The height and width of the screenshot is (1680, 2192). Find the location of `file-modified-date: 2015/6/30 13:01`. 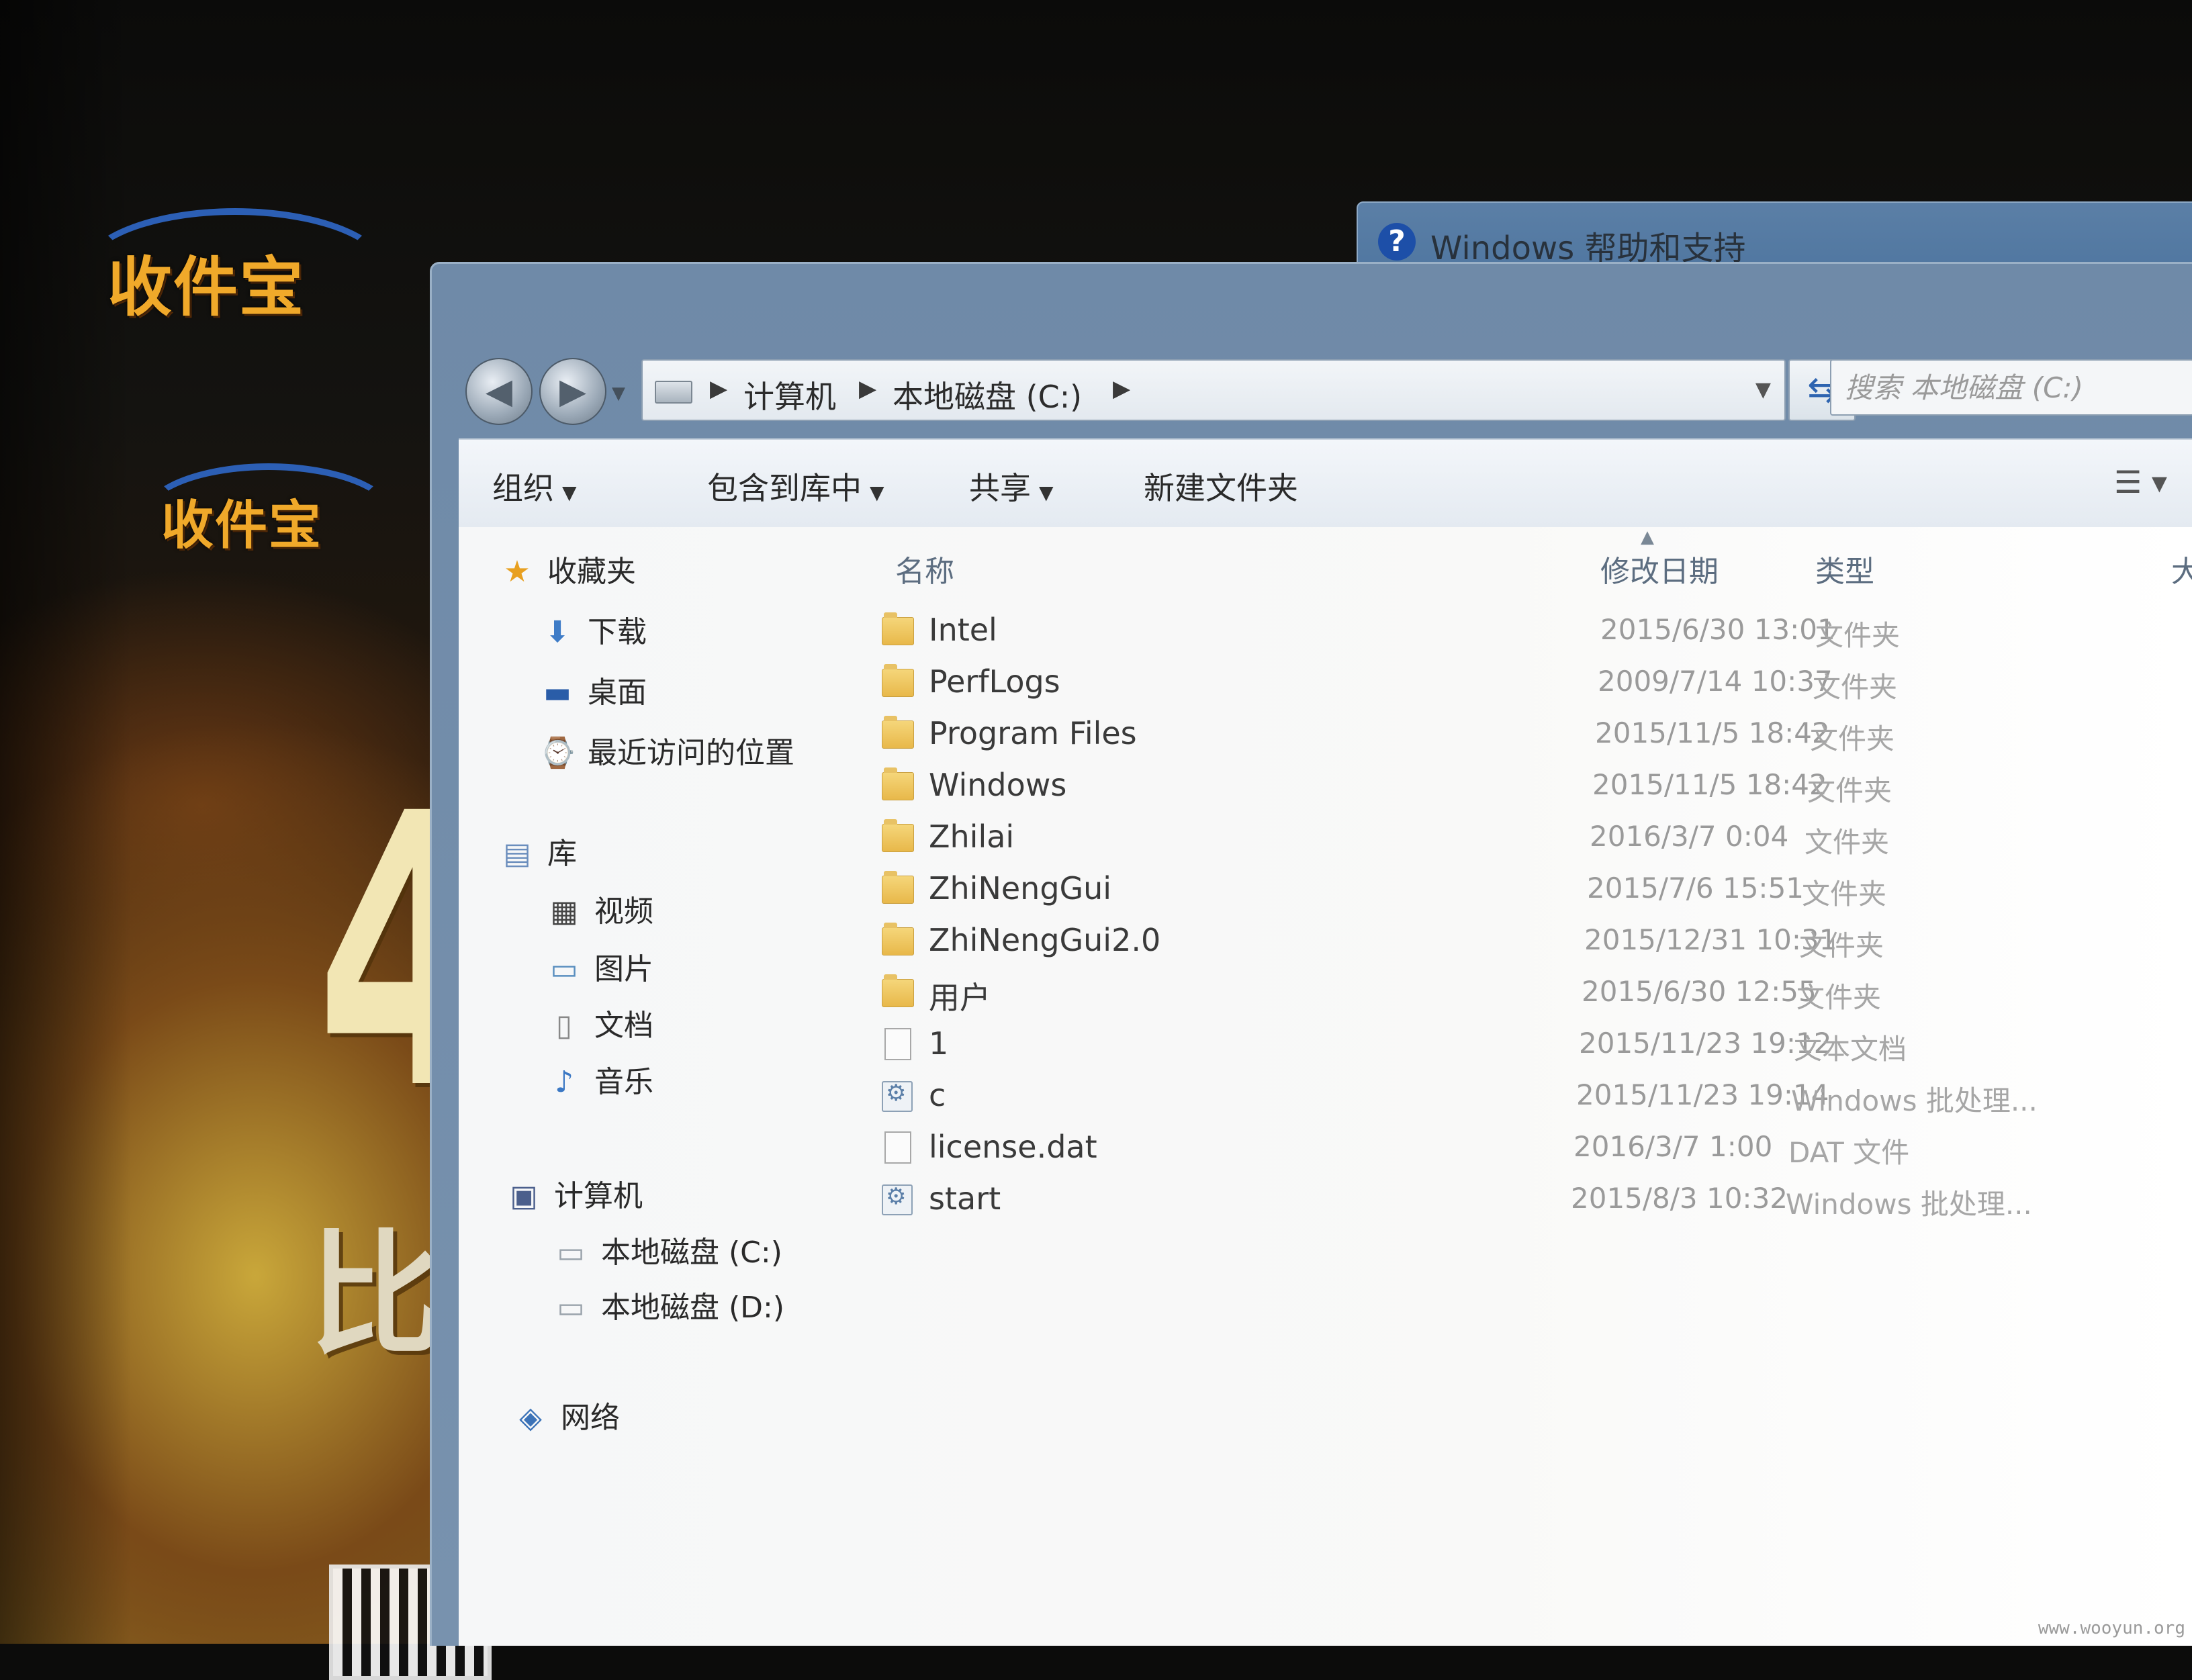

file-modified-date: 2015/6/30 13:01 is located at coordinates (1717, 630).